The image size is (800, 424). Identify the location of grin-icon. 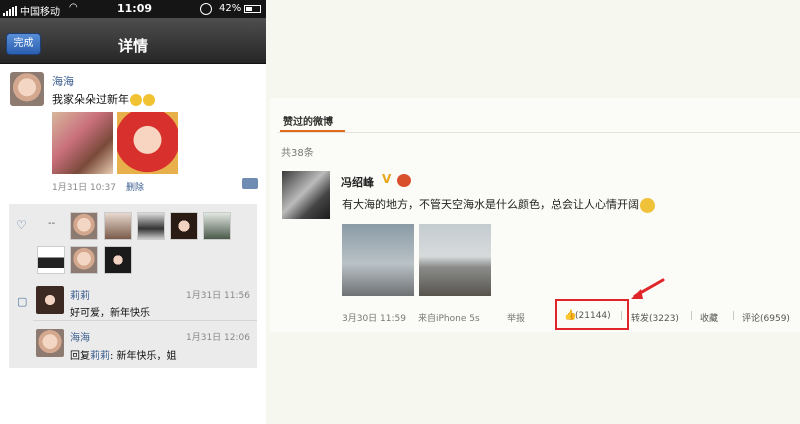
(647, 205).